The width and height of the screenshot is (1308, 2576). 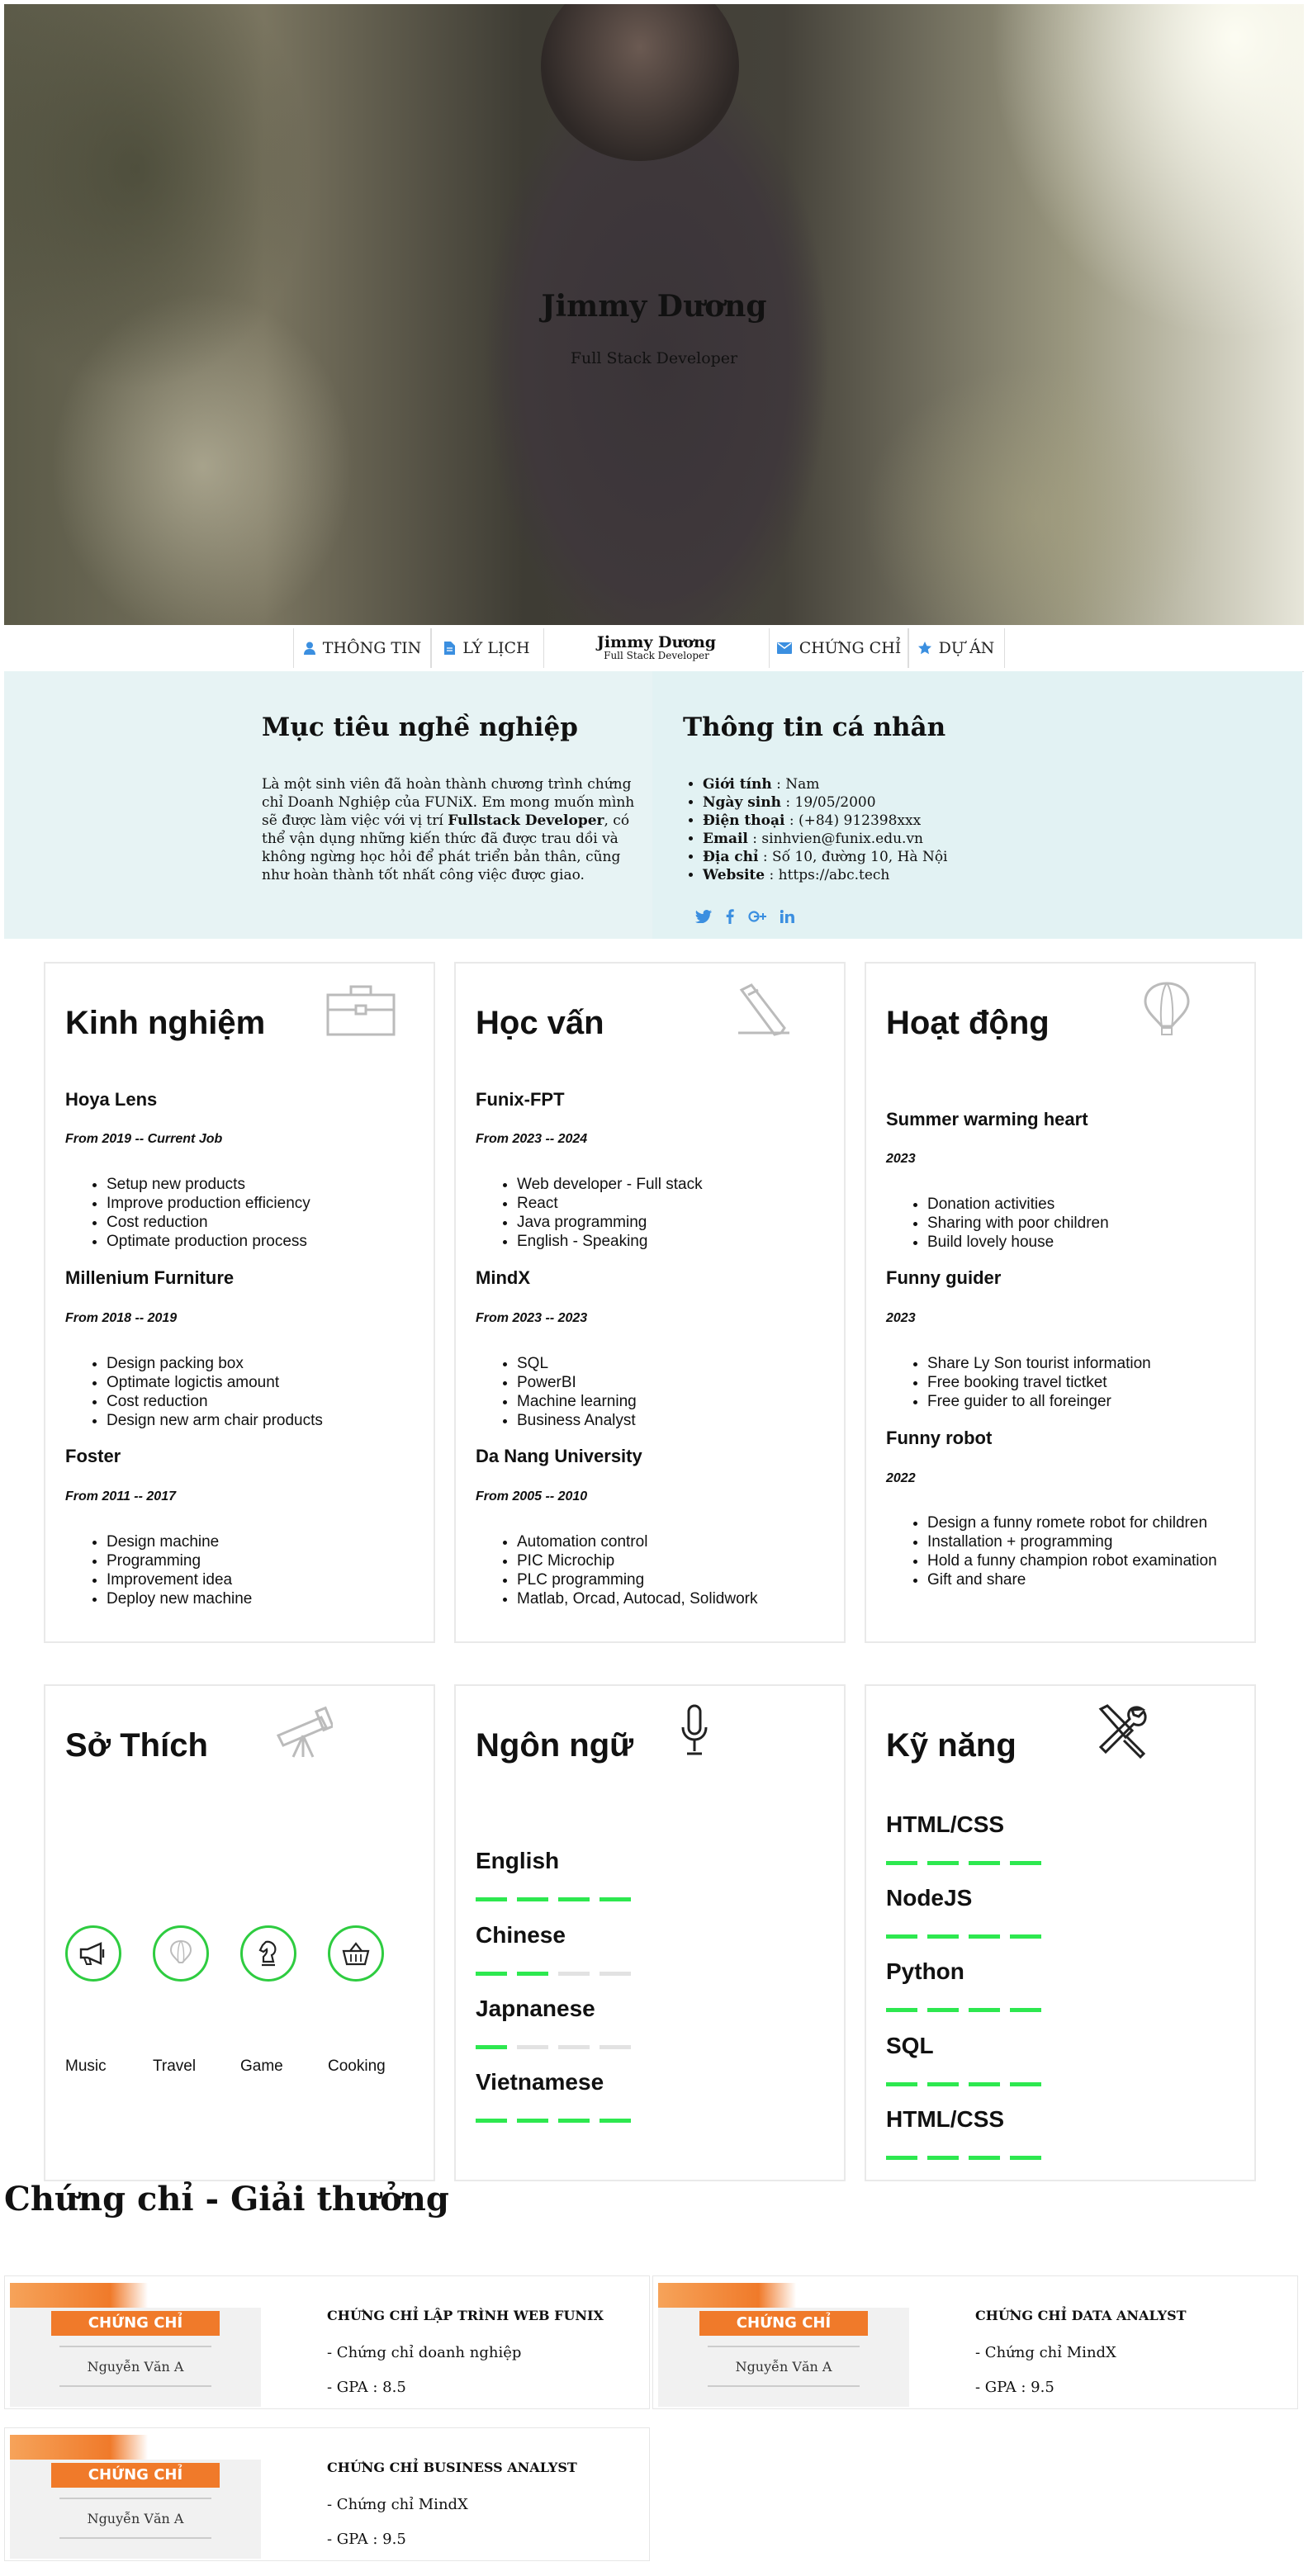 I want to click on twitter-icon, so click(x=703, y=918).